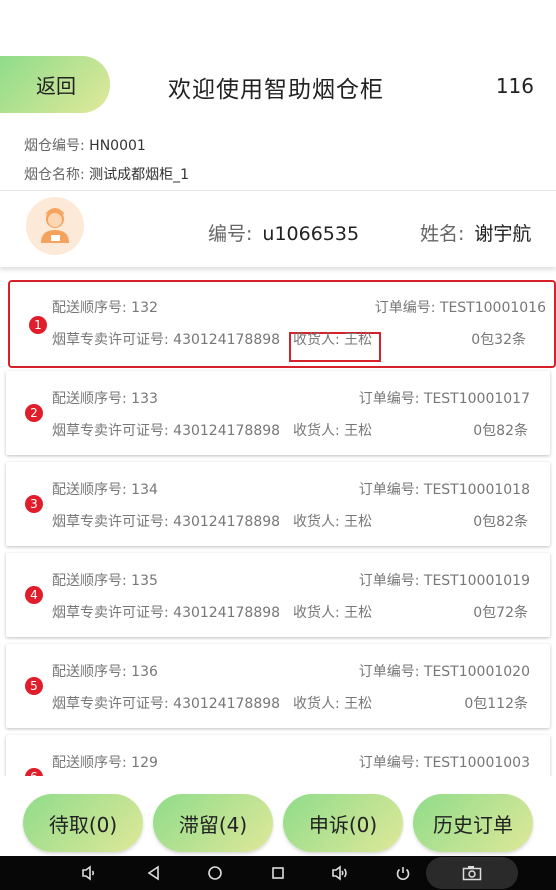 Image resolution: width=556 pixels, height=890 pixels. What do you see at coordinates (340, 873) in the screenshot?
I see `volume-up-icon` at bounding box center [340, 873].